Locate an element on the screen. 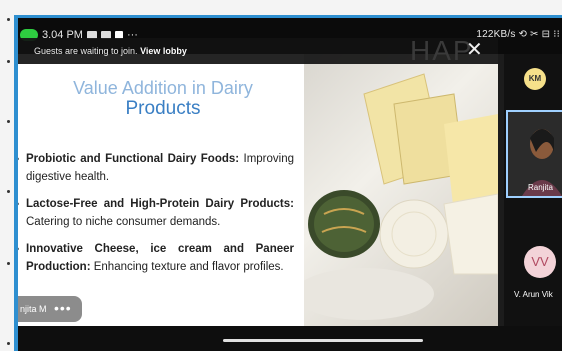 The width and height of the screenshot is (562, 351). presenter-name-pill: njita M ••• is located at coordinates (50, 309).